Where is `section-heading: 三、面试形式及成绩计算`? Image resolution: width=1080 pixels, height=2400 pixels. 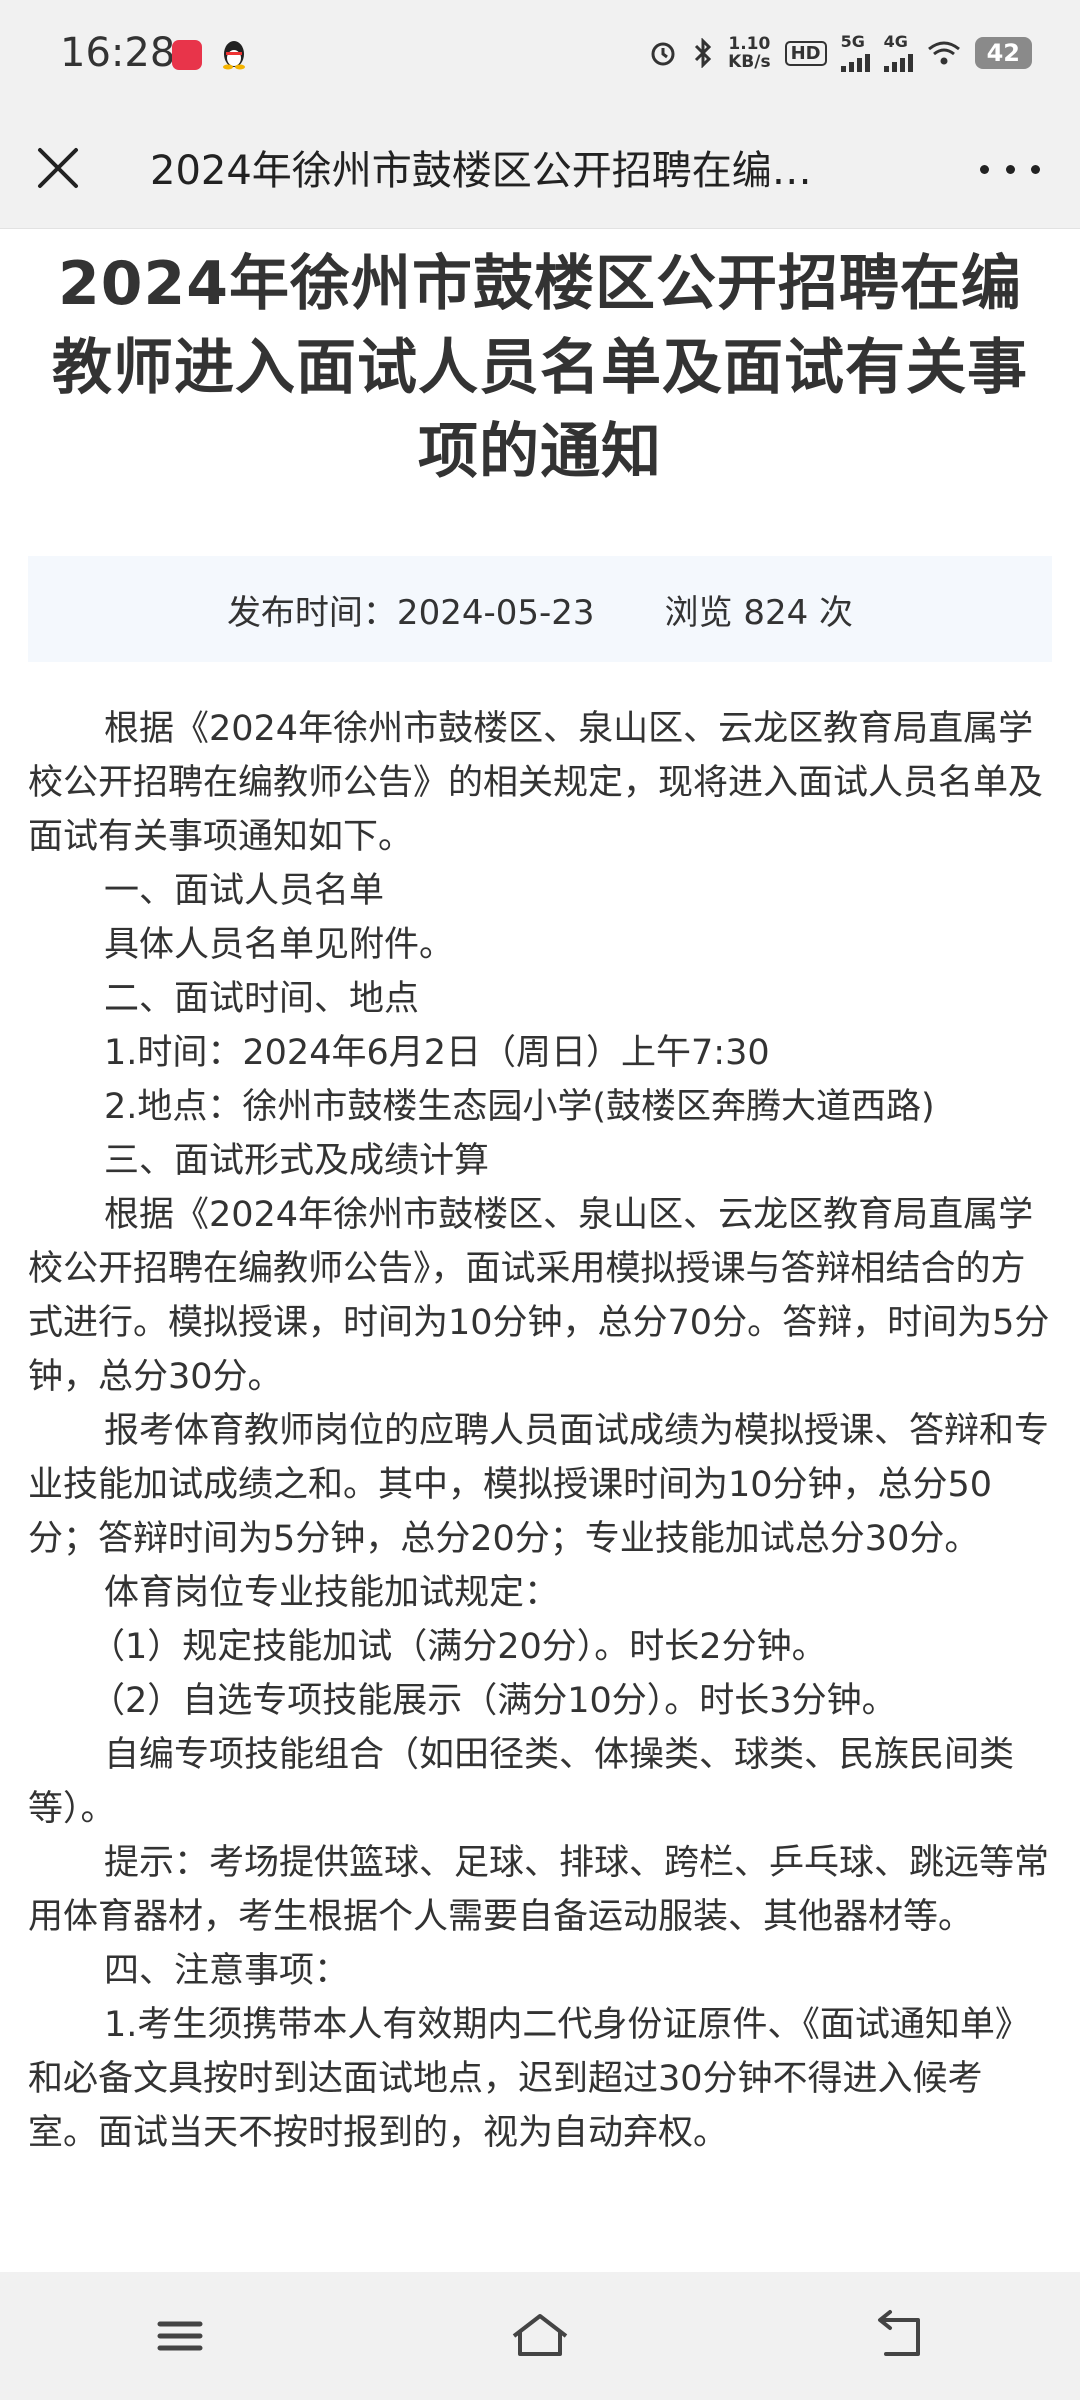 section-heading: 三、面试形式及成绩计算 is located at coordinates (297, 1161).